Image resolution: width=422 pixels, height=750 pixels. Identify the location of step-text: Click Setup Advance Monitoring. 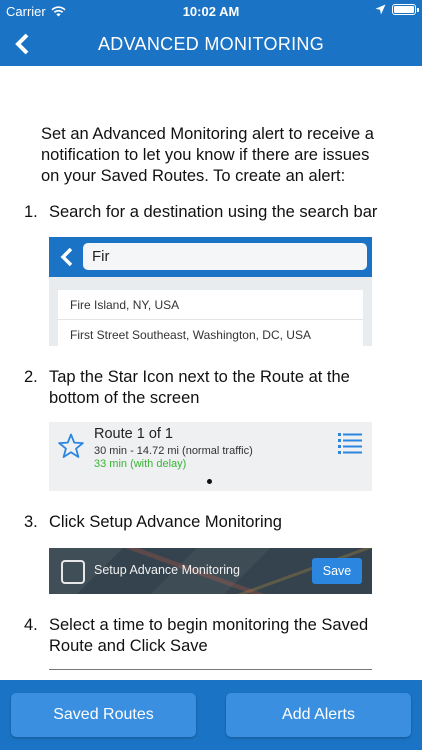
(165, 522).